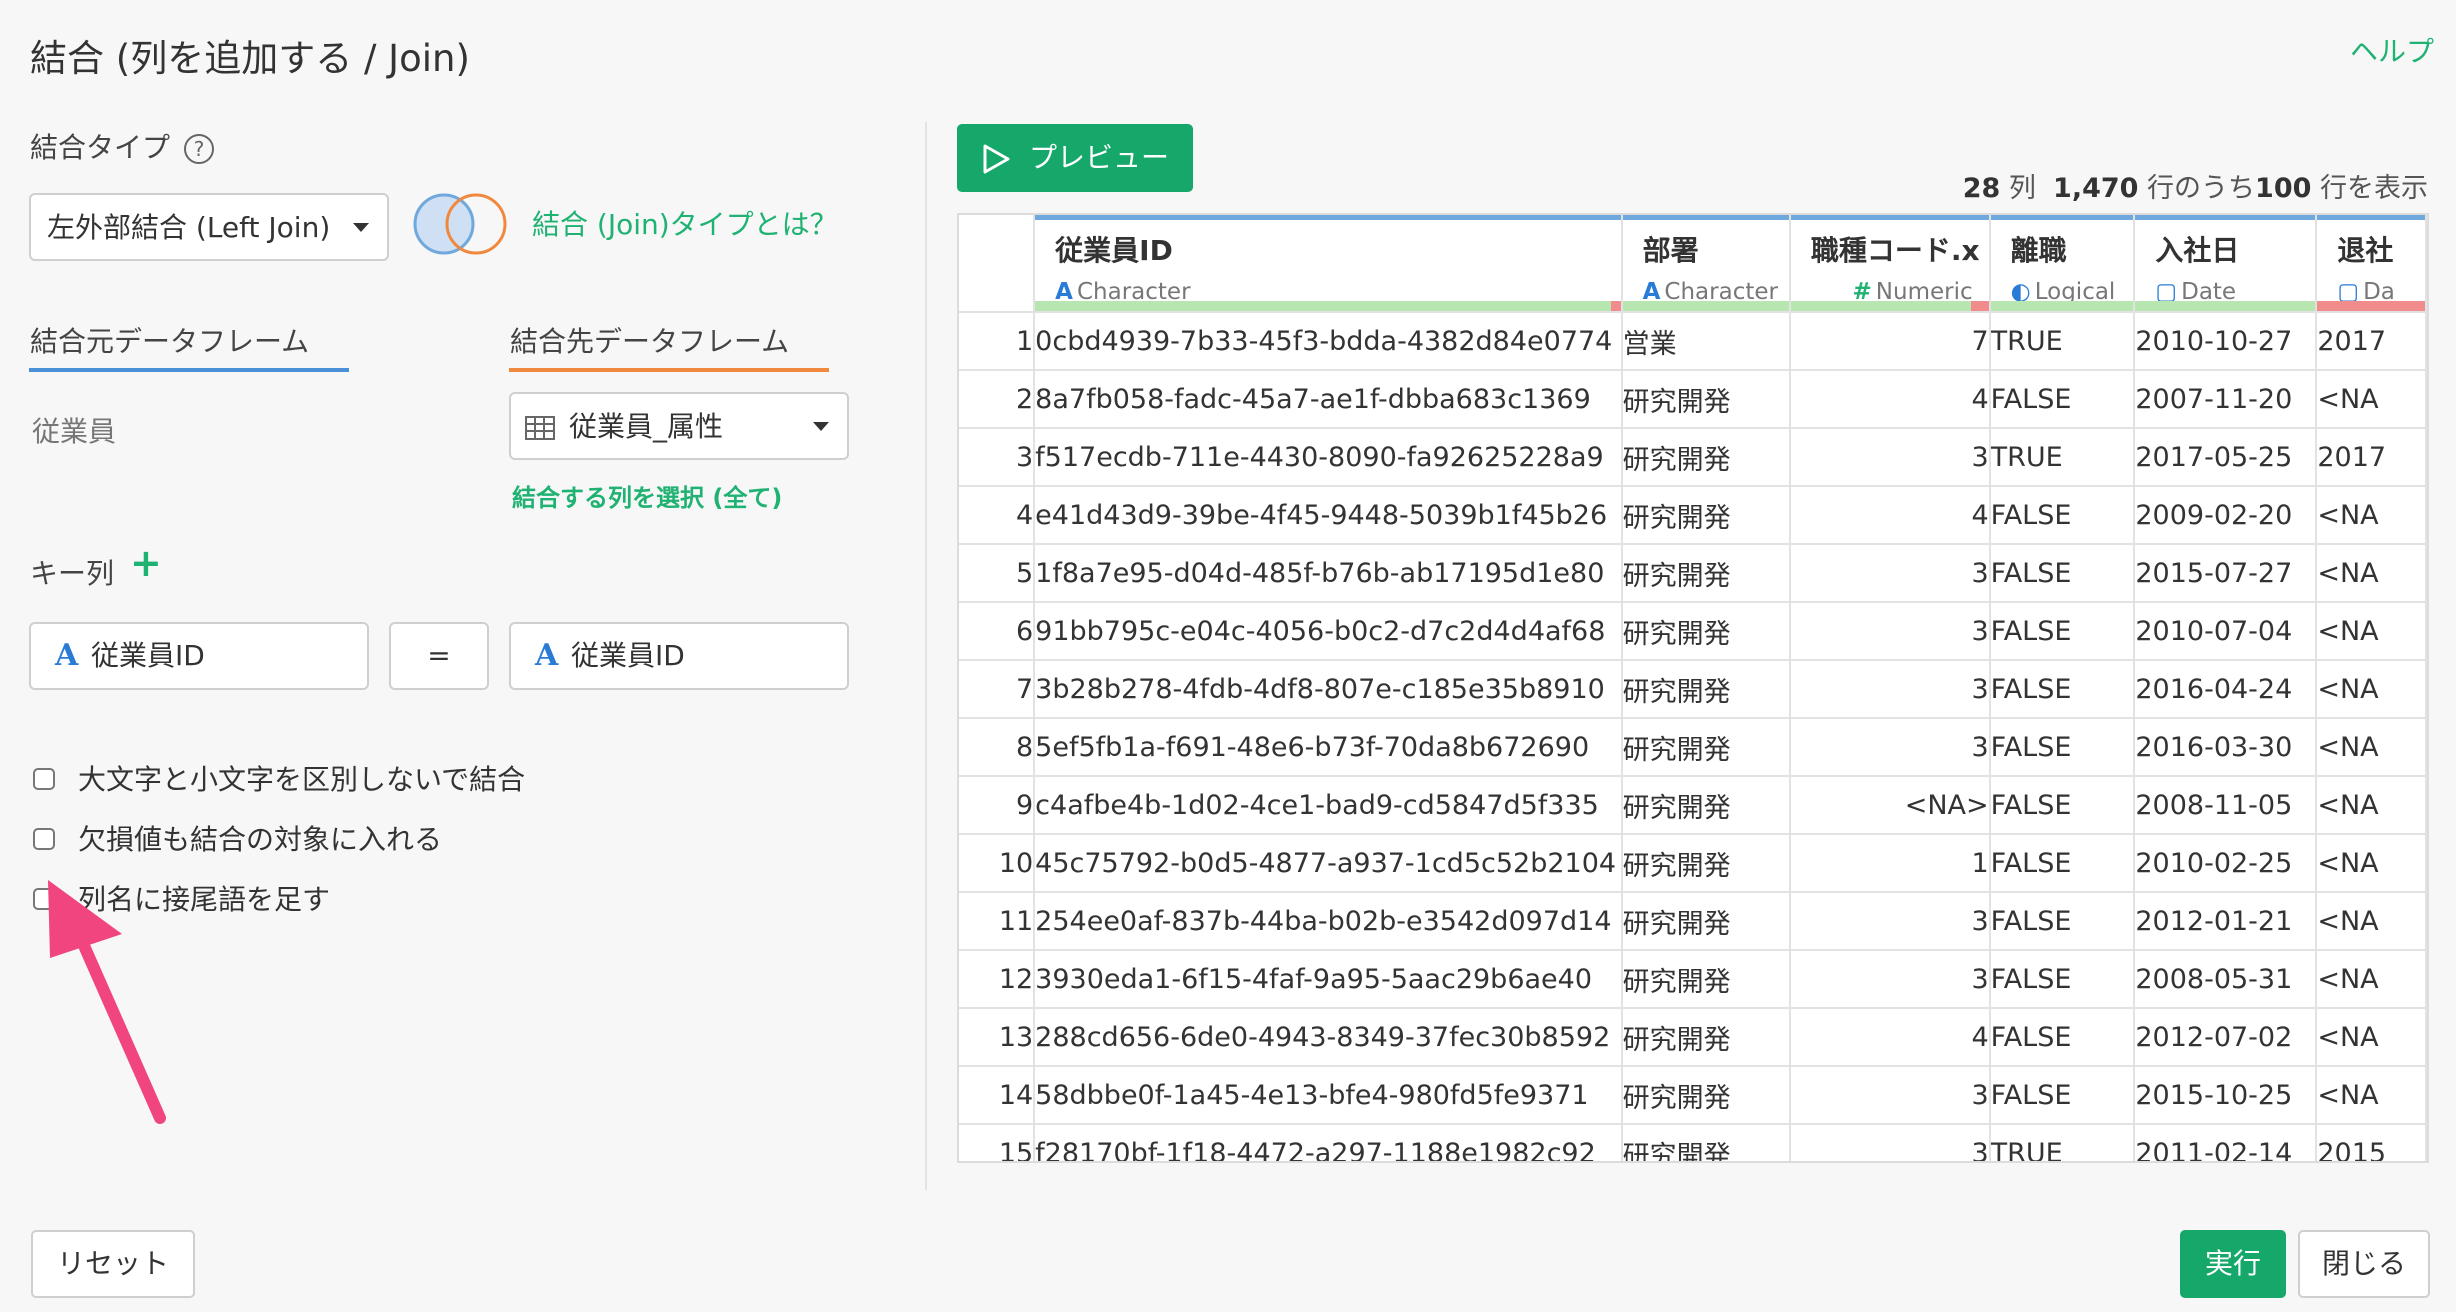 This screenshot has height=1312, width=2456. I want to click on column-name: 職種コード.x, so click(1895, 250).